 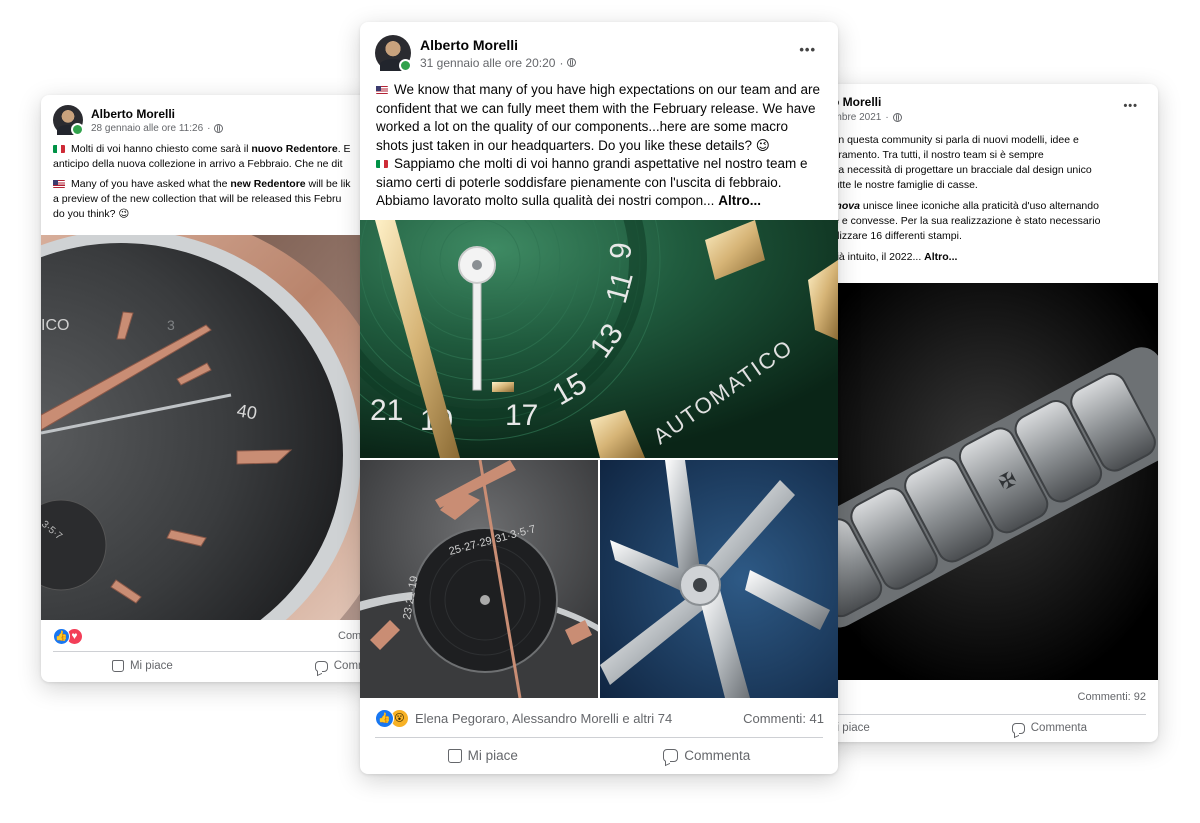 What do you see at coordinates (147, 128) in the screenshot?
I see `post-date: 28 gennaio alle ore 11:26` at bounding box center [147, 128].